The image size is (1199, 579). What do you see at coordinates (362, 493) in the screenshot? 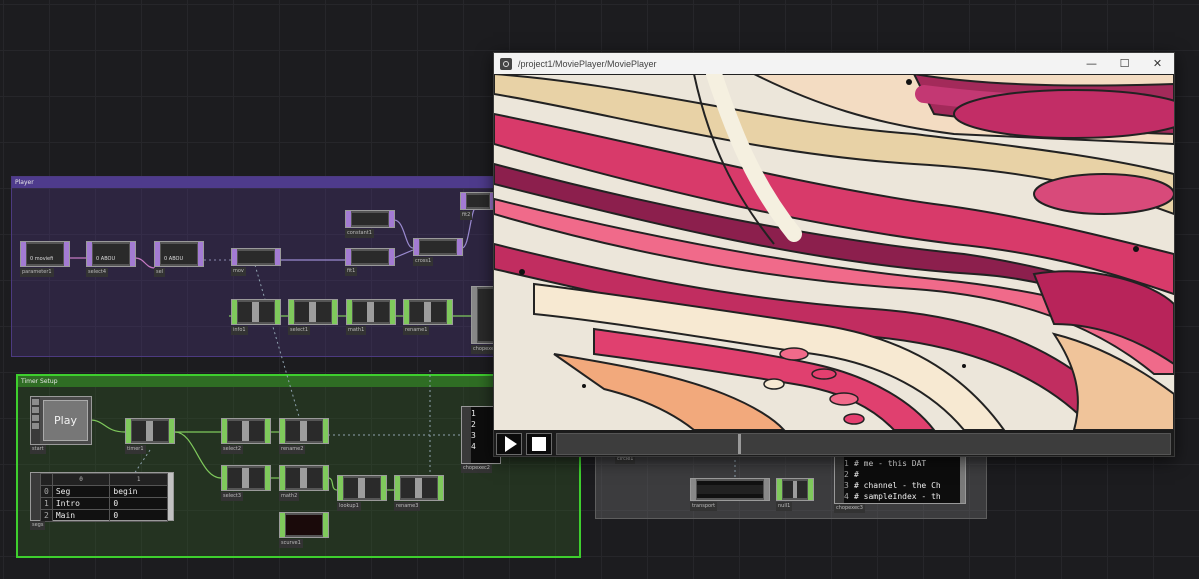
I see `lookup1-node: lookup1` at bounding box center [362, 493].